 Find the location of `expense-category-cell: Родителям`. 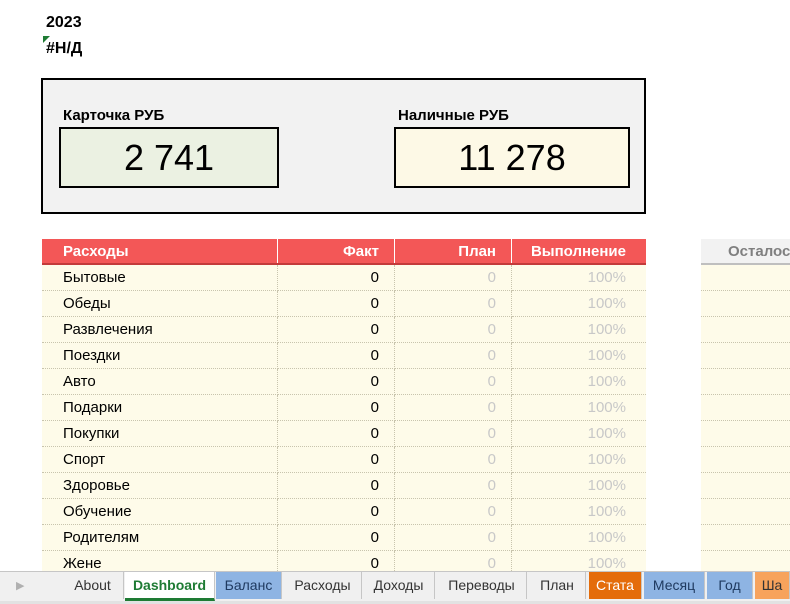

expense-category-cell: Родителям is located at coordinates (160, 538).